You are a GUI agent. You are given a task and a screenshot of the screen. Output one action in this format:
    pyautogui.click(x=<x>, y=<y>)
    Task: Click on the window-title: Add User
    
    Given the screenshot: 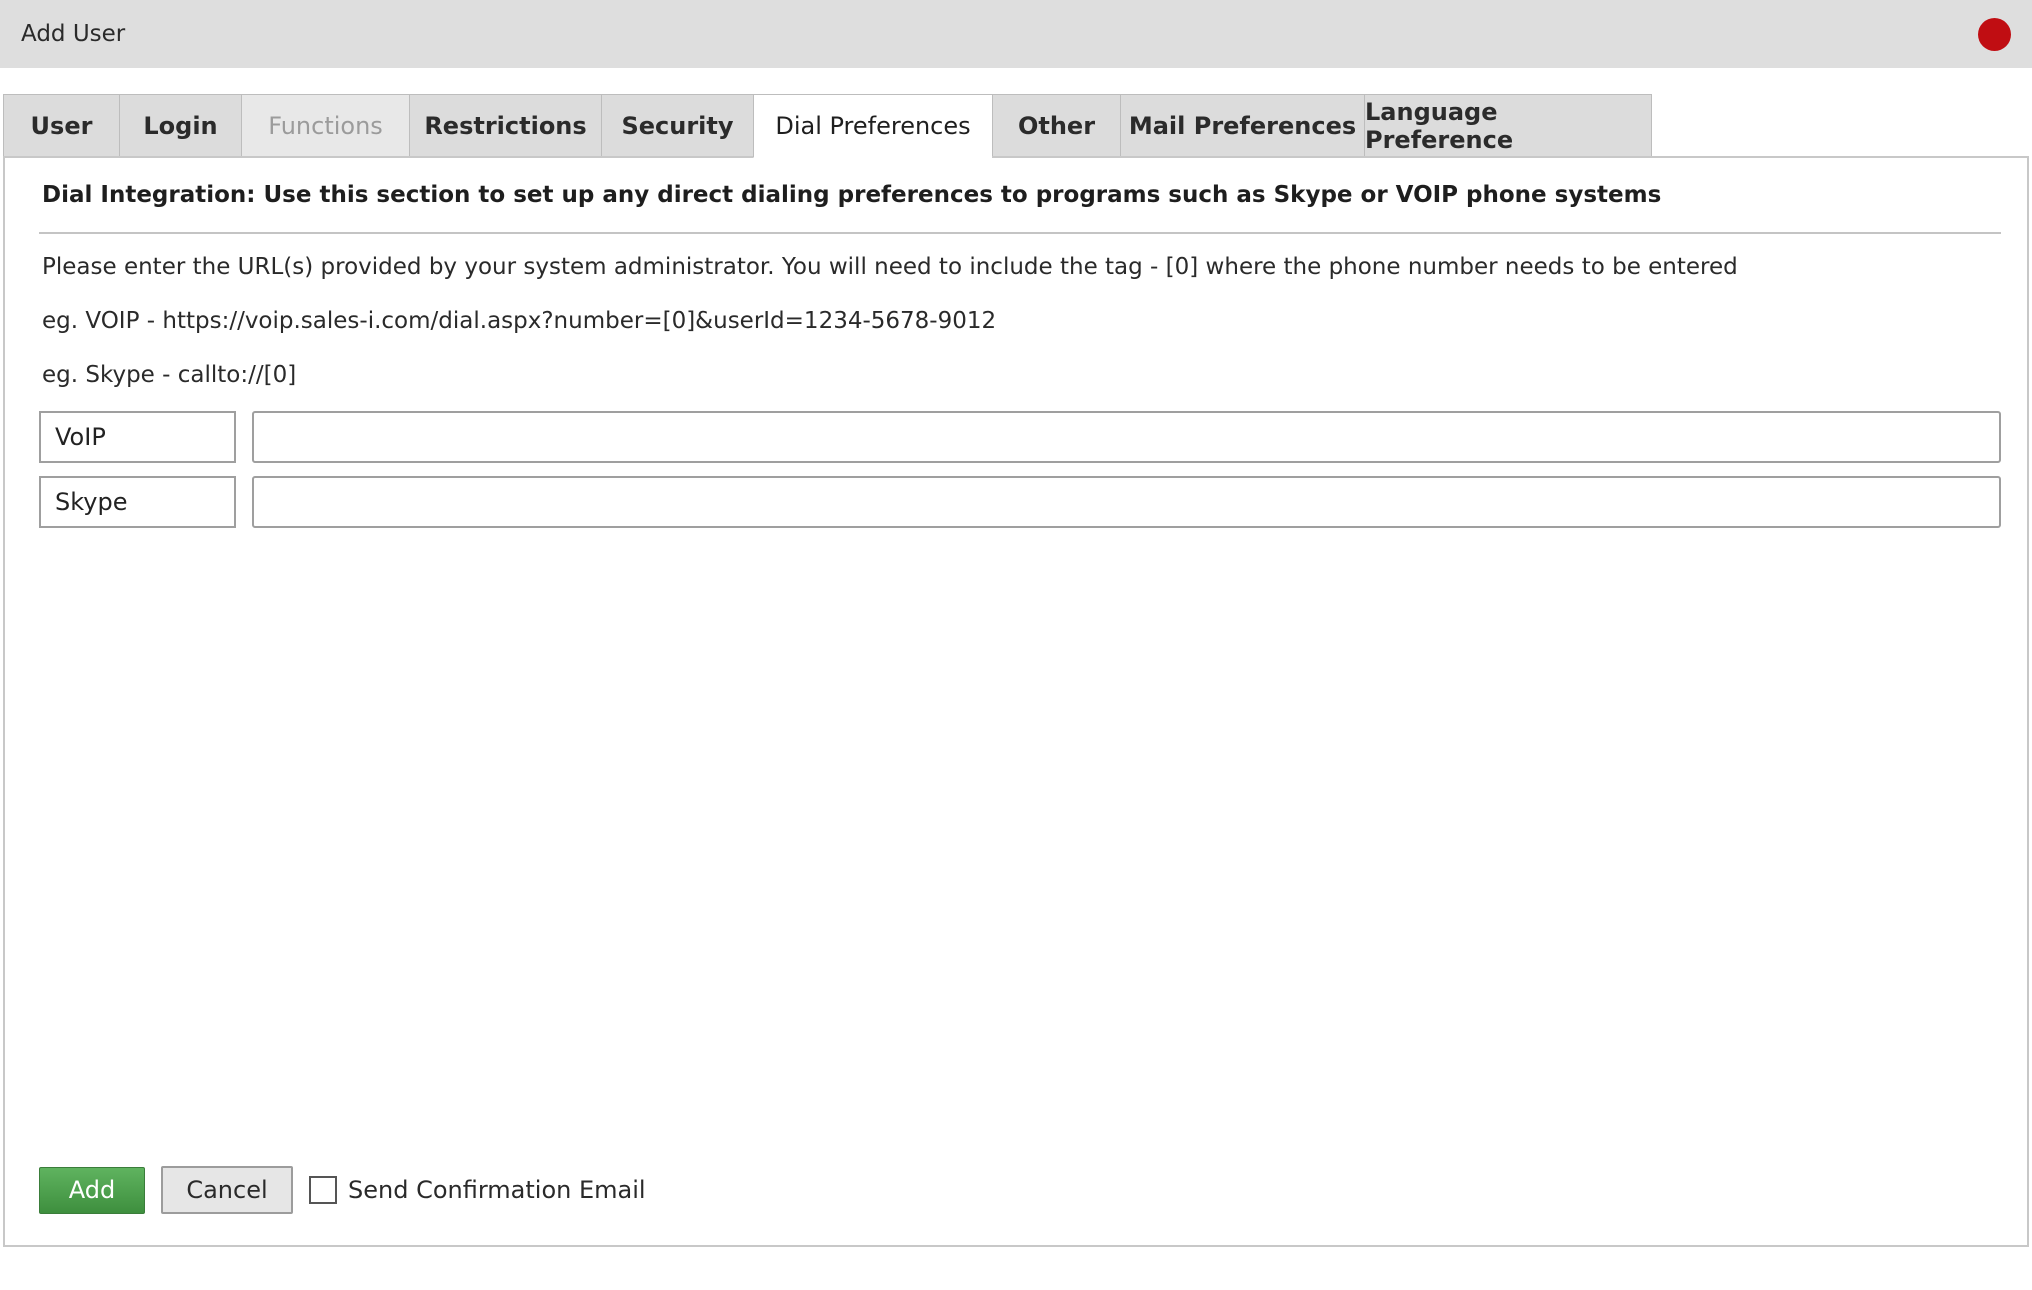 What is the action you would take?
    pyautogui.click(x=73, y=34)
    